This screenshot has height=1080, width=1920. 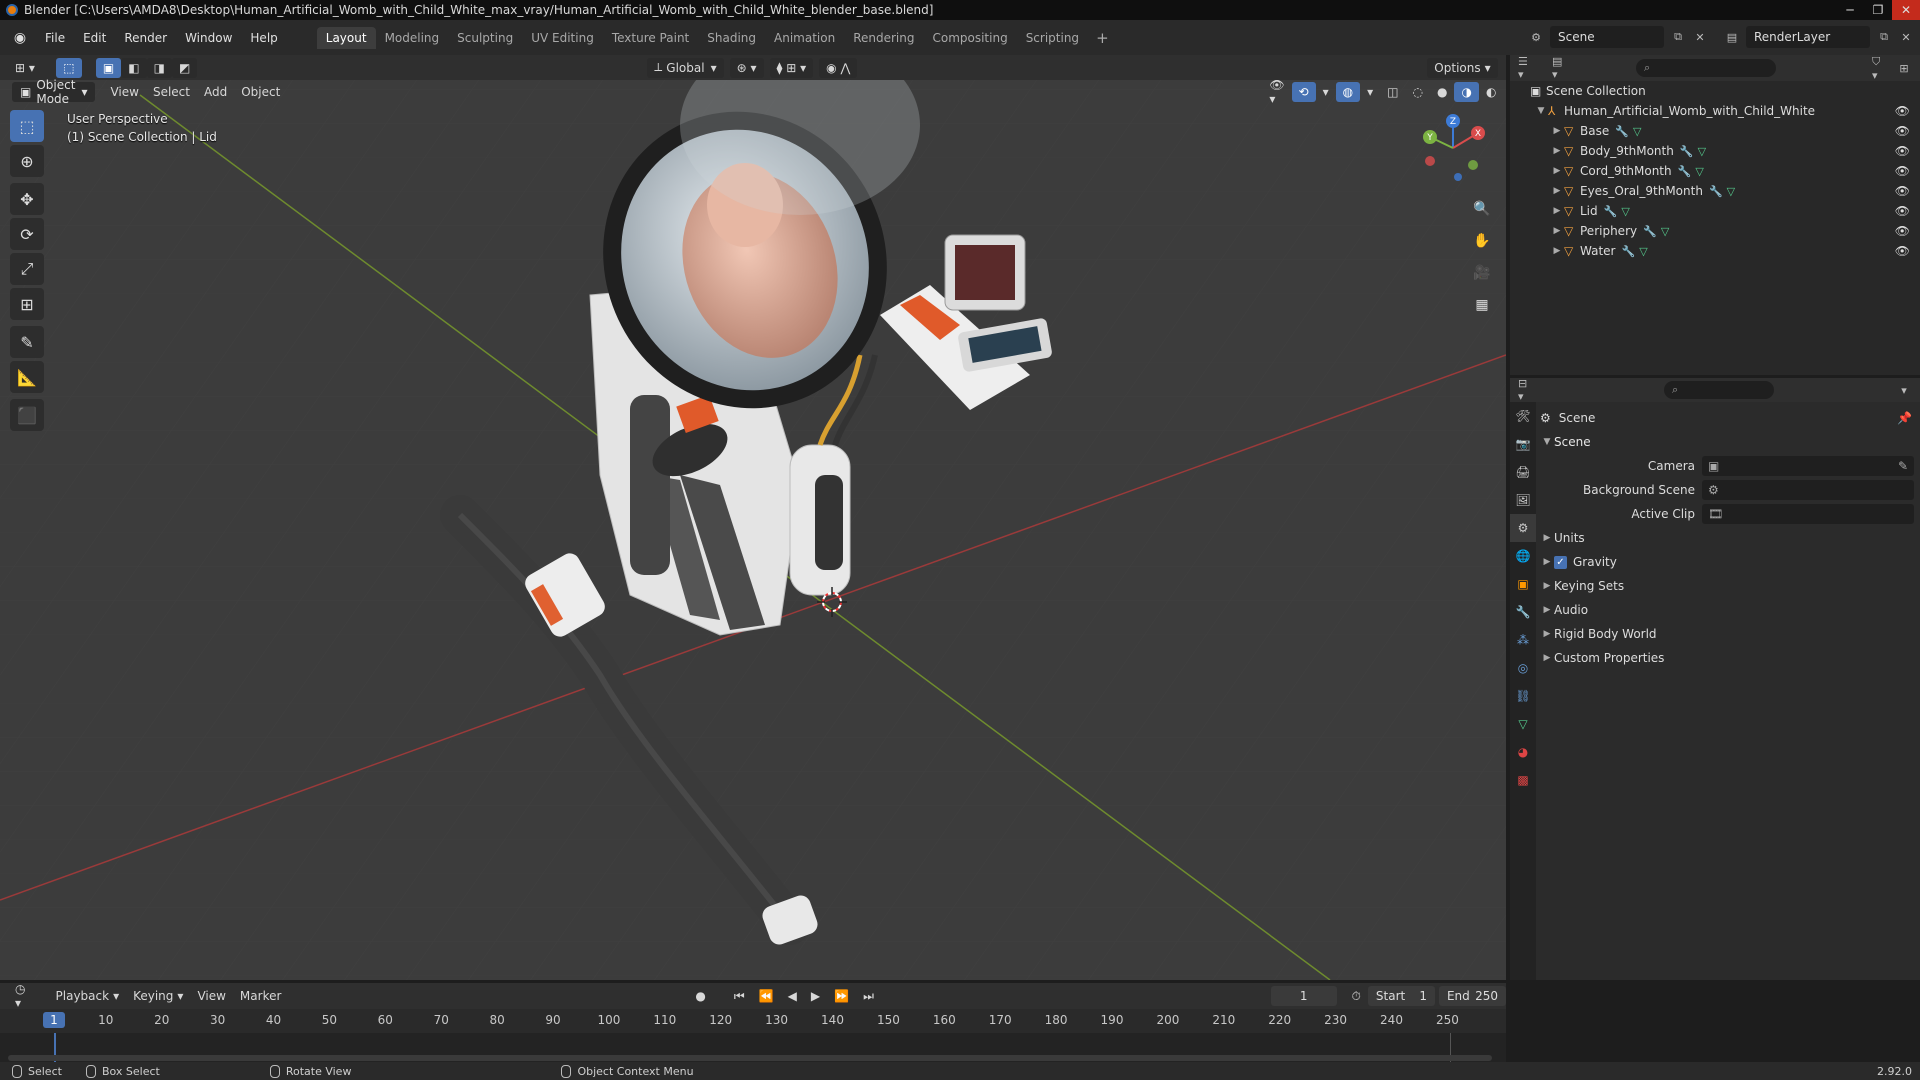 I want to click on properties-editor-type-icon: ⊟ ▾, so click(x=1526, y=390).